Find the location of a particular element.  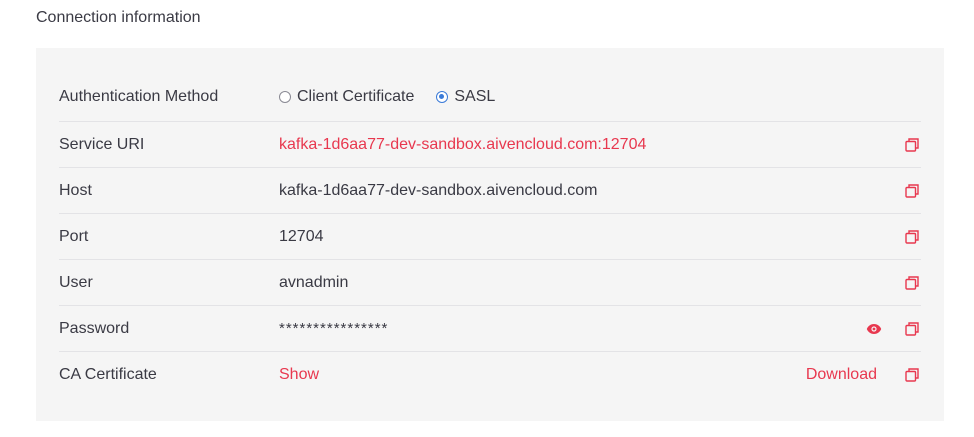

port-value: 12704 is located at coordinates (301, 236).